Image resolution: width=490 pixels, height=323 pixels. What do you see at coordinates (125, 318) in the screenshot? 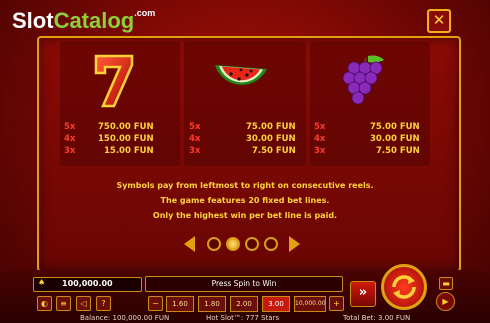
I see `status-balance: Balance: 100,000.00 FUN` at bounding box center [125, 318].